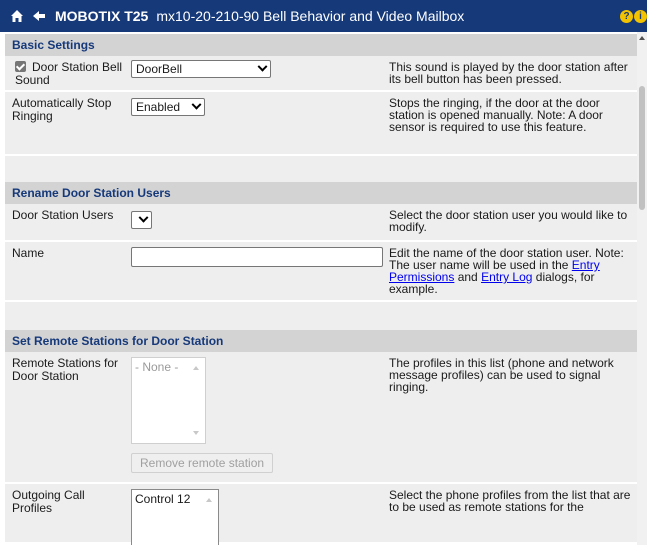 The image size is (647, 545). What do you see at coordinates (158, 107) in the screenshot?
I see `auto-stop-value: Enabled` at bounding box center [158, 107].